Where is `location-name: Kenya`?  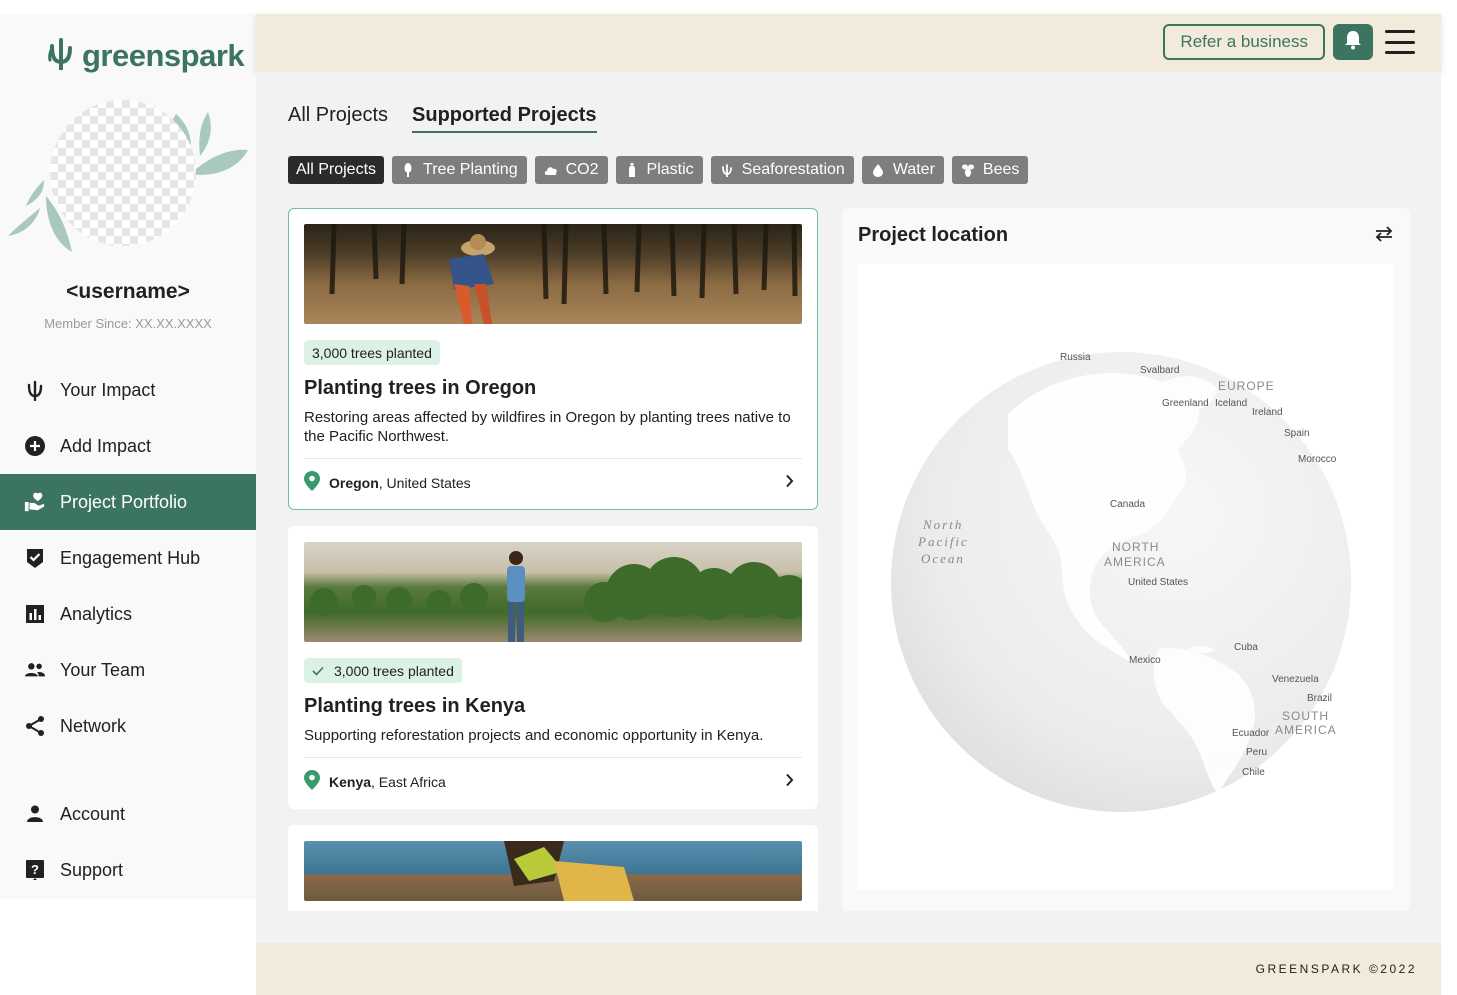 location-name: Kenya is located at coordinates (350, 781).